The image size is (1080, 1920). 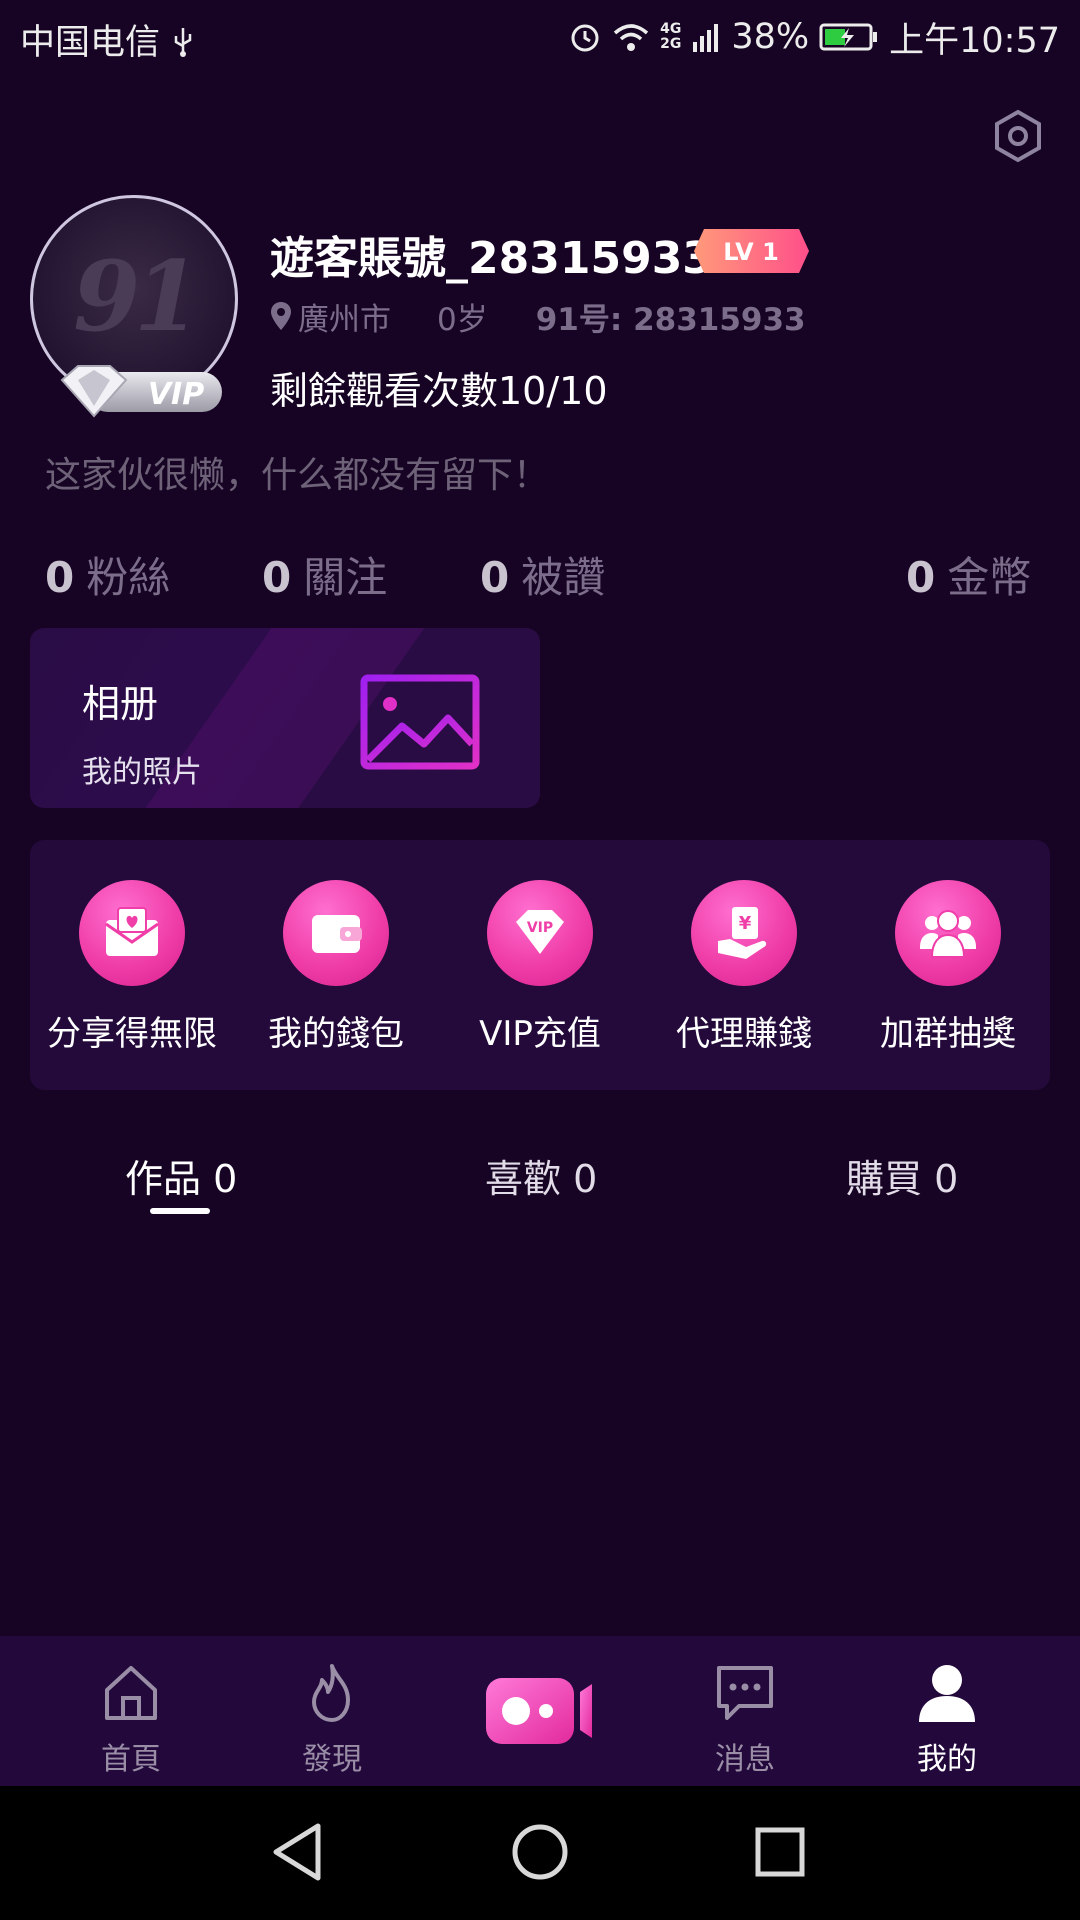 What do you see at coordinates (131, 1759) in the screenshot?
I see `nav-label: 首頁` at bounding box center [131, 1759].